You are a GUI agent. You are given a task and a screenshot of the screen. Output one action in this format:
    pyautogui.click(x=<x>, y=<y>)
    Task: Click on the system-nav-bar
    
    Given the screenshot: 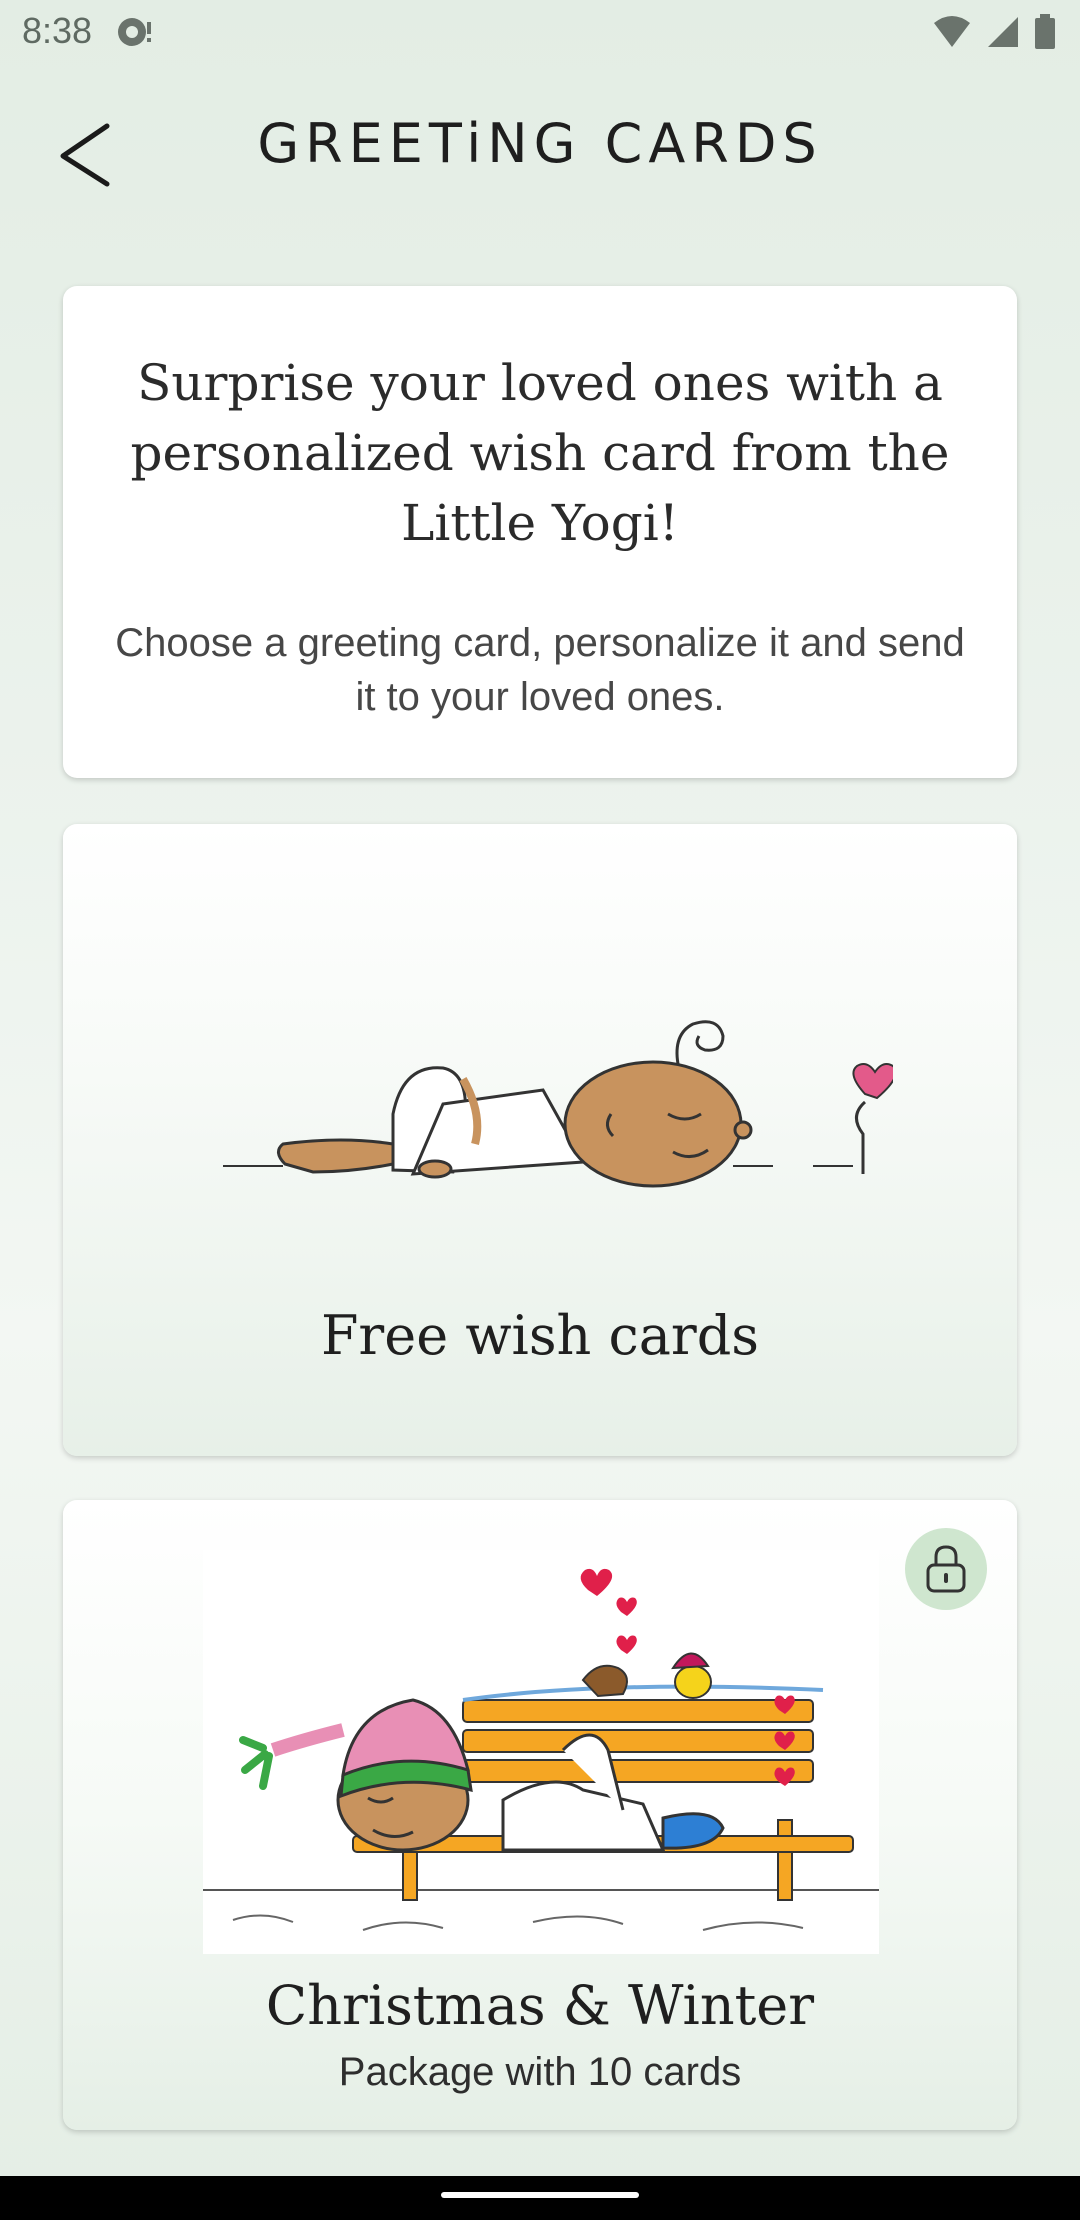 What is the action you would take?
    pyautogui.click(x=540, y=2198)
    